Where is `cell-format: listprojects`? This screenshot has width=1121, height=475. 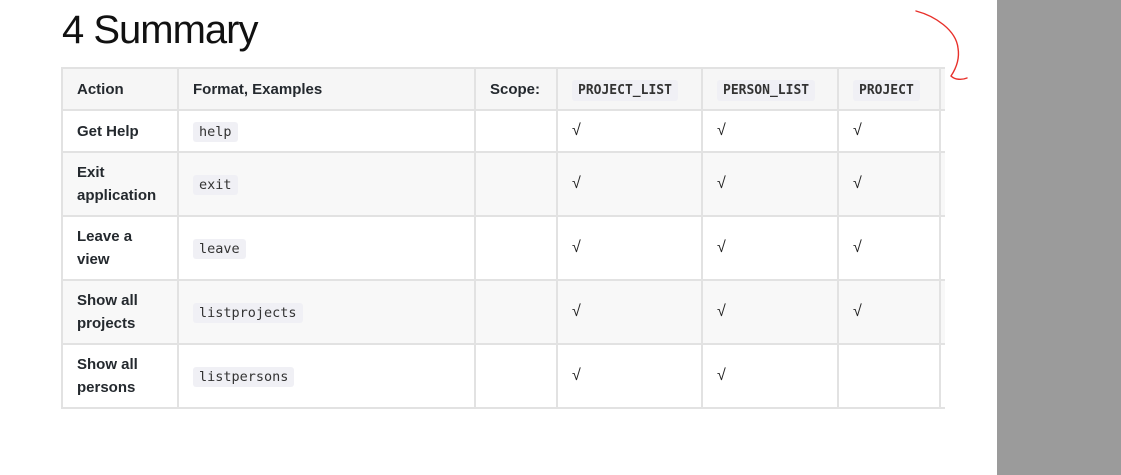
cell-format: listprojects is located at coordinates (326, 312).